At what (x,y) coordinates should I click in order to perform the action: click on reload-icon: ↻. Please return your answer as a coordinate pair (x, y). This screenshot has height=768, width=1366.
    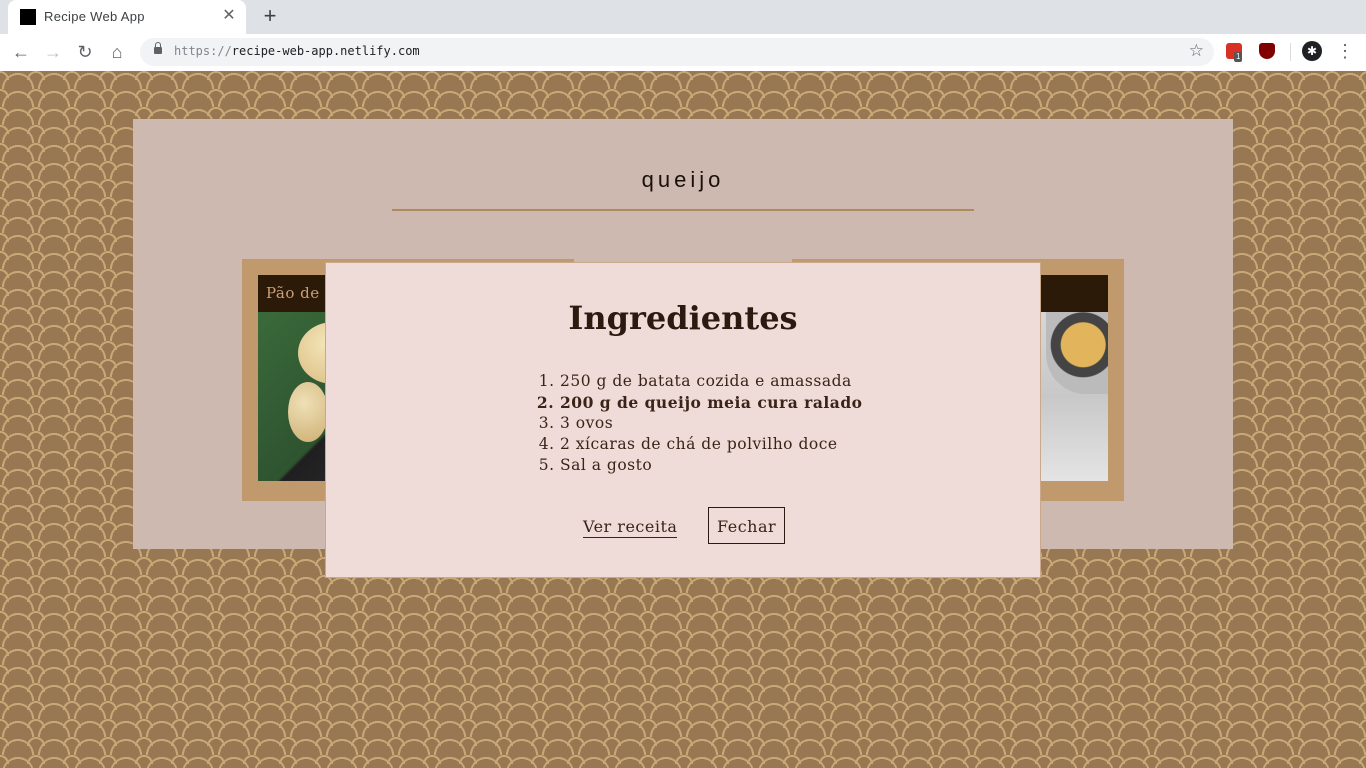
    Looking at the image, I should click on (85, 52).